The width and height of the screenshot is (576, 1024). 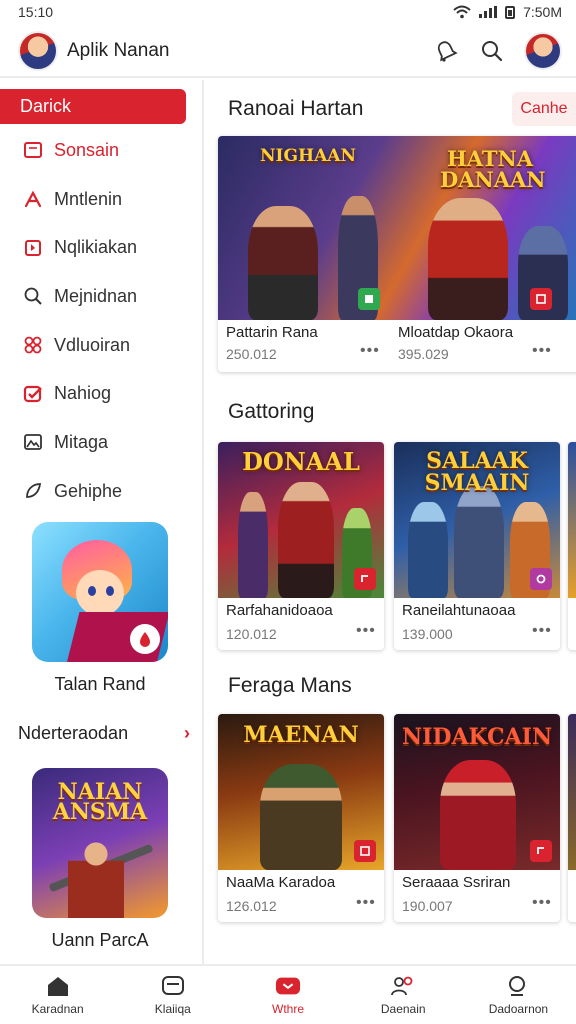 I want to click on game-card-art: SALAAK SMAAIN, so click(x=477, y=520).